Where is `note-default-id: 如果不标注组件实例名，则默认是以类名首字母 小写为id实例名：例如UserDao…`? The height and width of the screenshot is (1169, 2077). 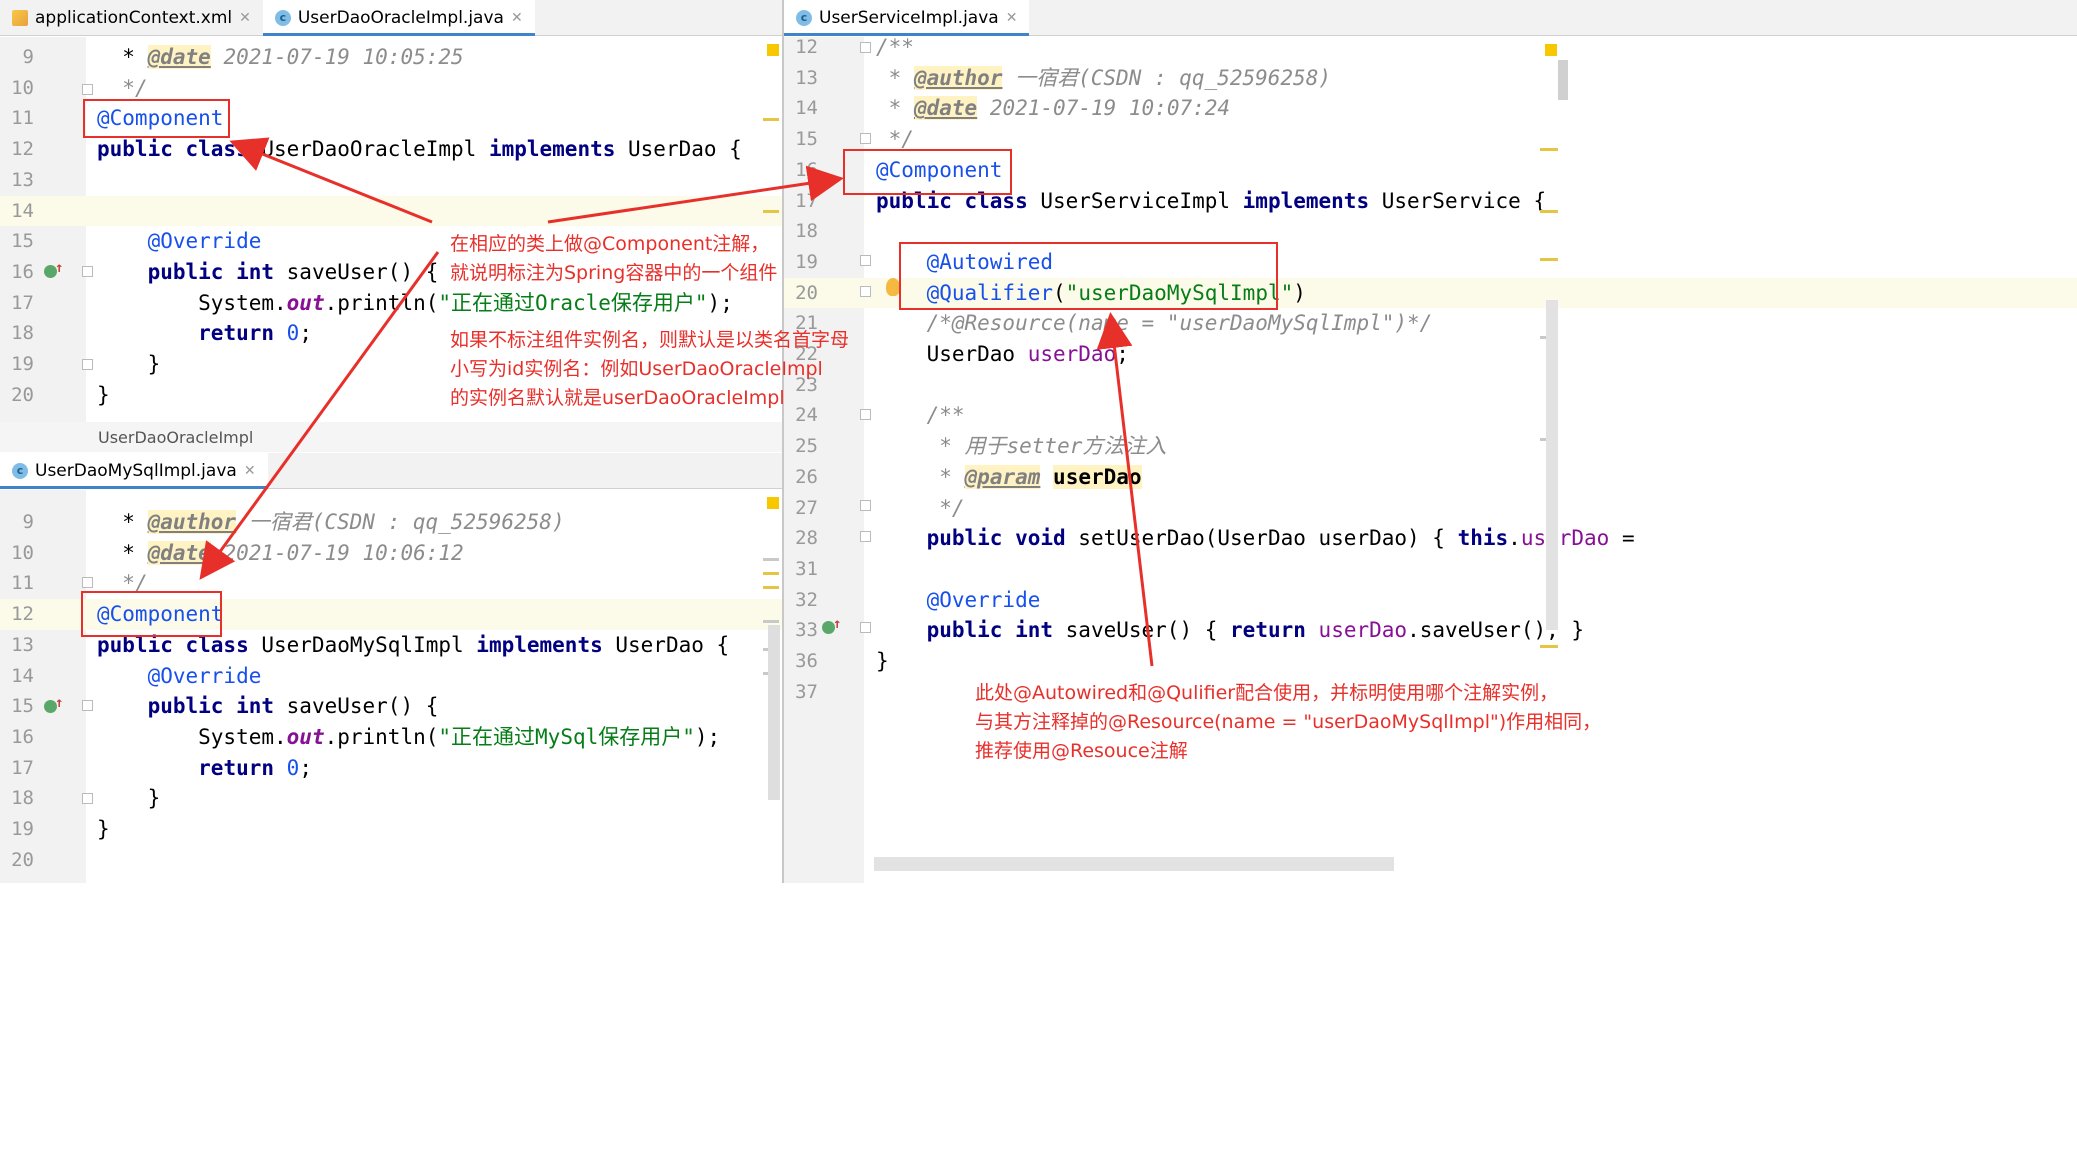
note-default-id: 如果不标注组件实例名，则默认是以类名首字母 小写为id实例名：例如UserDao… is located at coordinates (650, 369).